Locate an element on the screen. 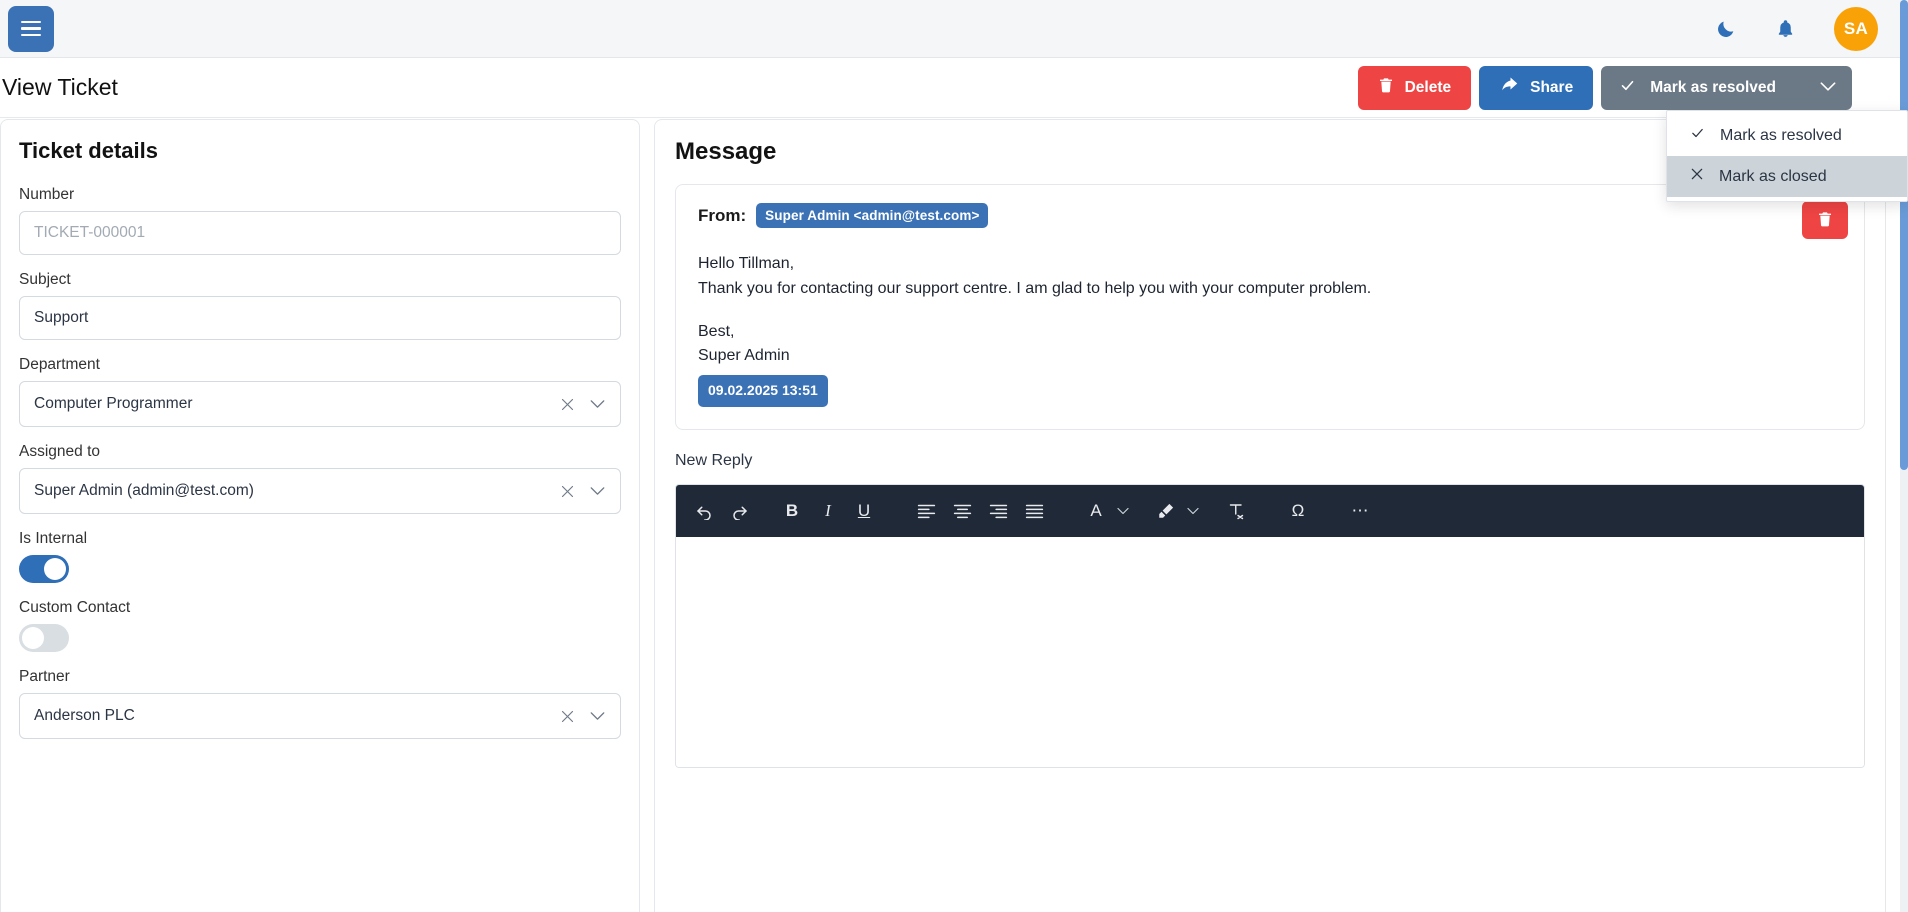 The width and height of the screenshot is (1908, 912). mark-as-resolved-button: Mark as resolved is located at coordinates (1726, 87).